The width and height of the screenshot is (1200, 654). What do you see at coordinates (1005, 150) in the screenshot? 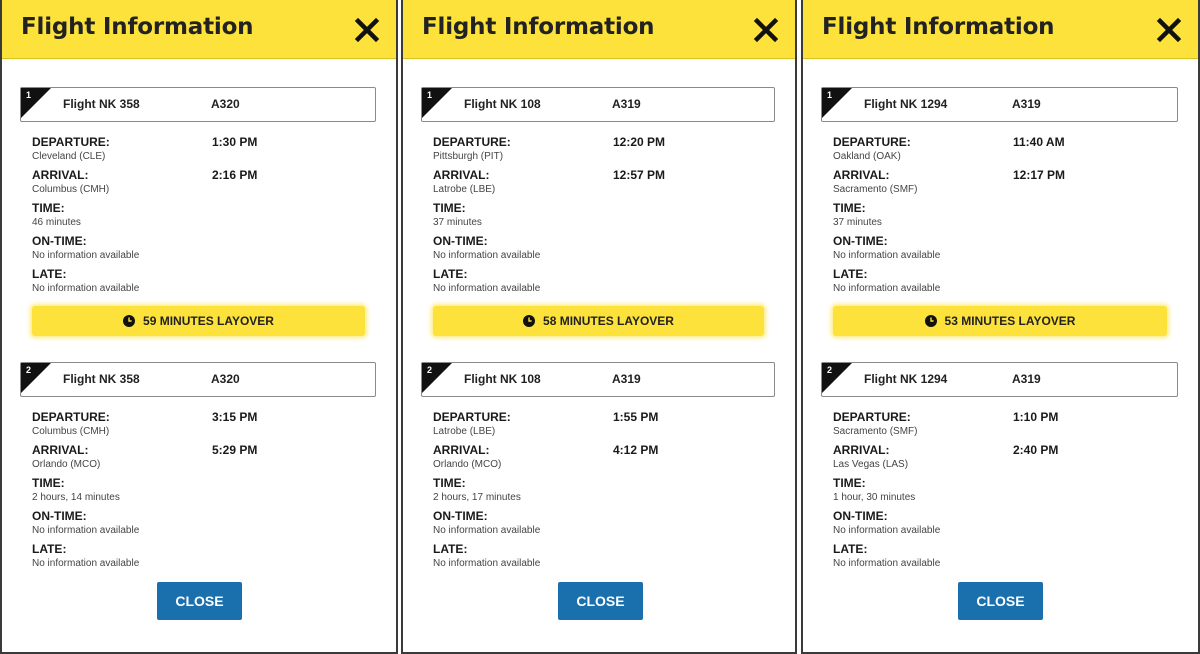
I see `departure-row: DEPARTURE: Oakland (OAK) 11:40 AM` at bounding box center [1005, 150].